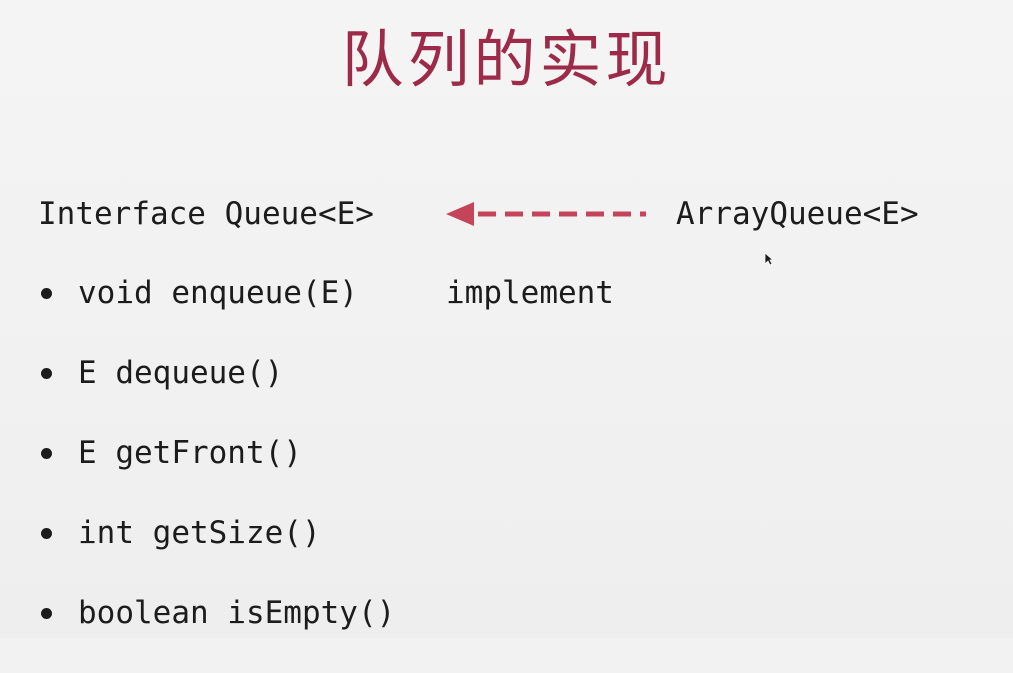 This screenshot has width=1013, height=673. Describe the element at coordinates (769, 259) in the screenshot. I see `mouse-pointer-icon` at that location.